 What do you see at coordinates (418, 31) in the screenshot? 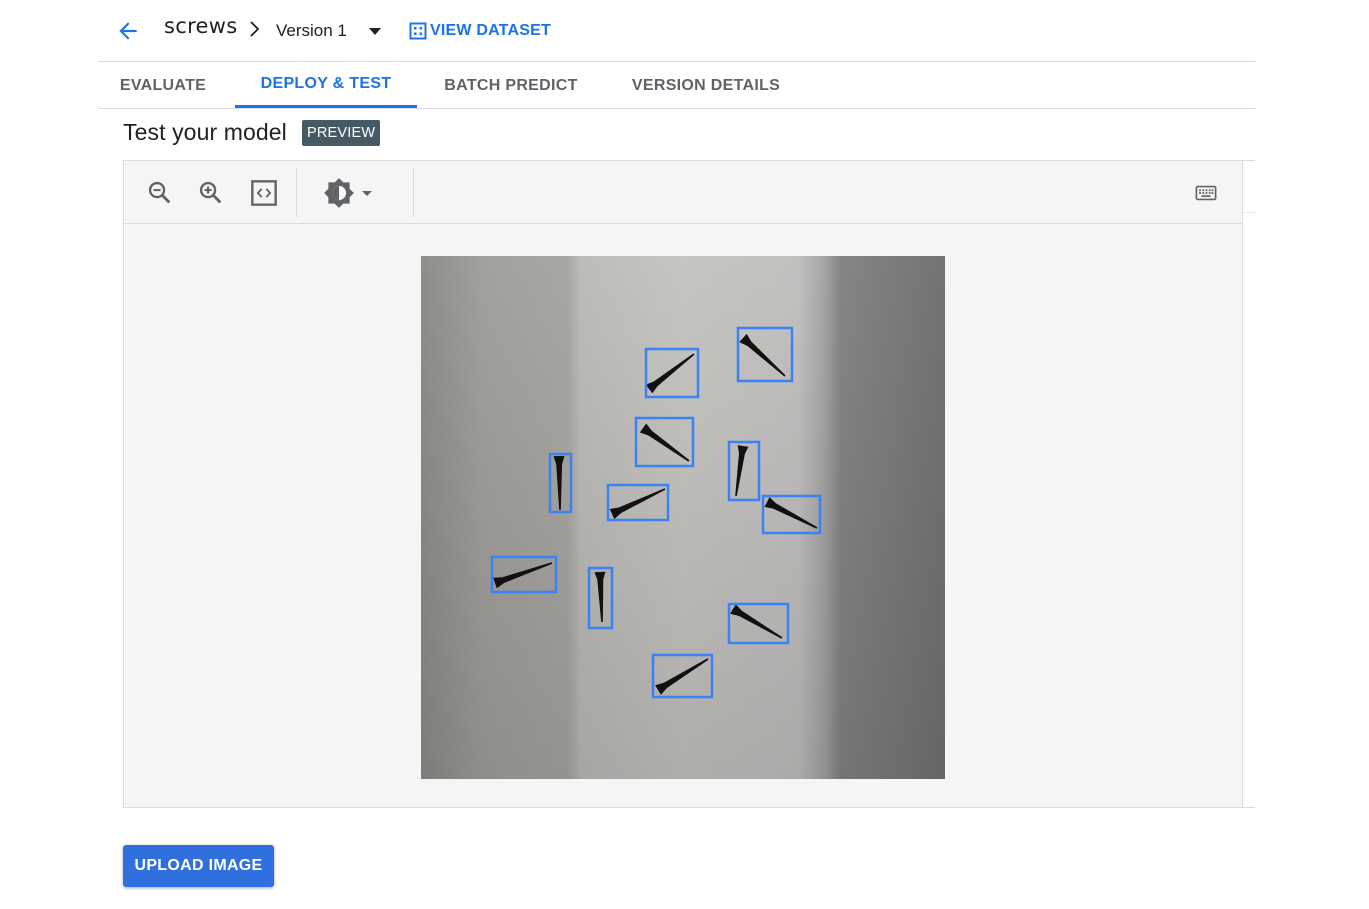
I see `dataset-grid-icon` at bounding box center [418, 31].